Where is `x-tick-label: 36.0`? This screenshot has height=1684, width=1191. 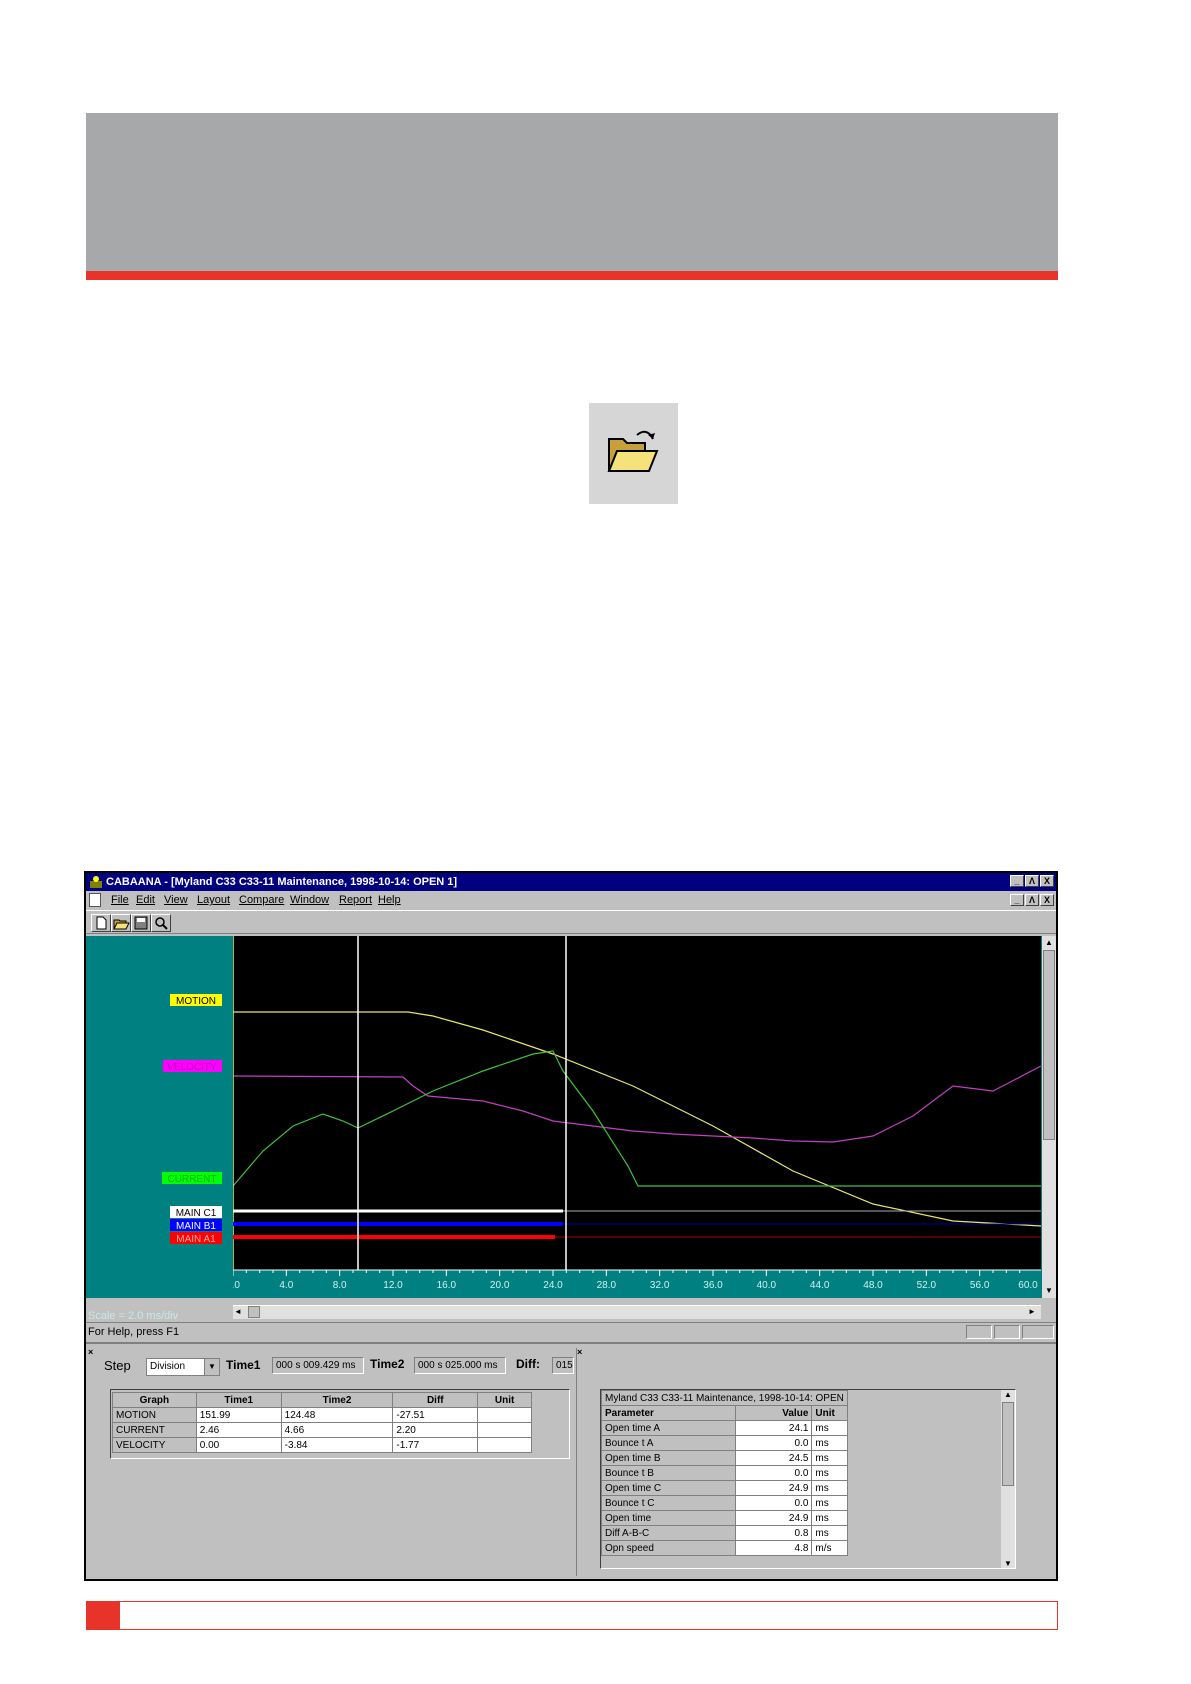 x-tick-label: 36.0 is located at coordinates (713, 1285).